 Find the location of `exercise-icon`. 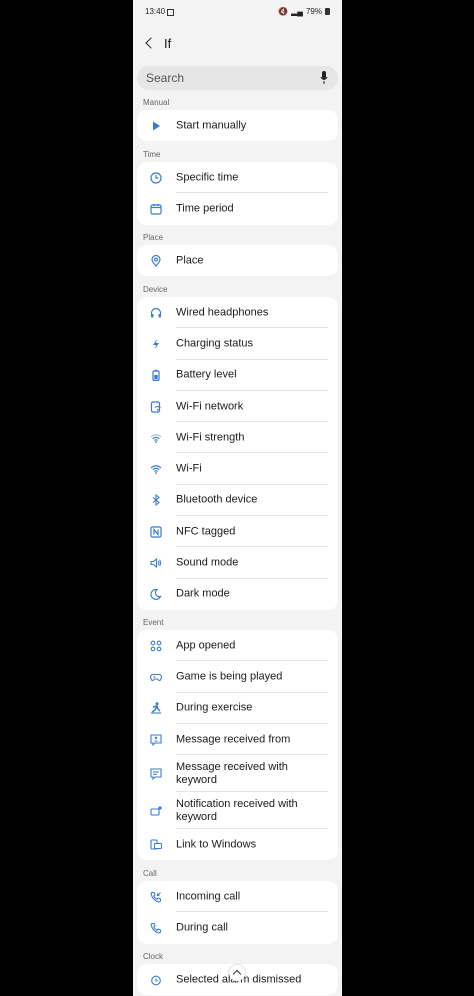

exercise-icon is located at coordinates (156, 708).